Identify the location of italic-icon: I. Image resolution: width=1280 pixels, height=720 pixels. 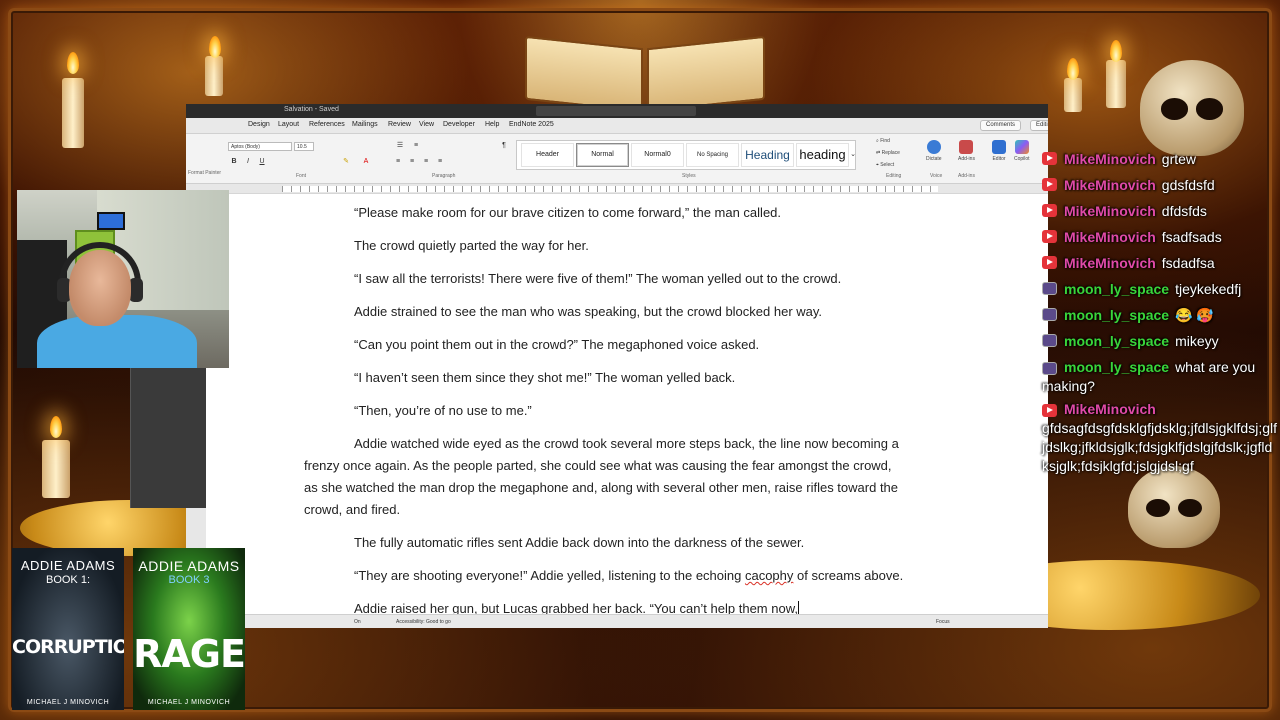
(248, 162).